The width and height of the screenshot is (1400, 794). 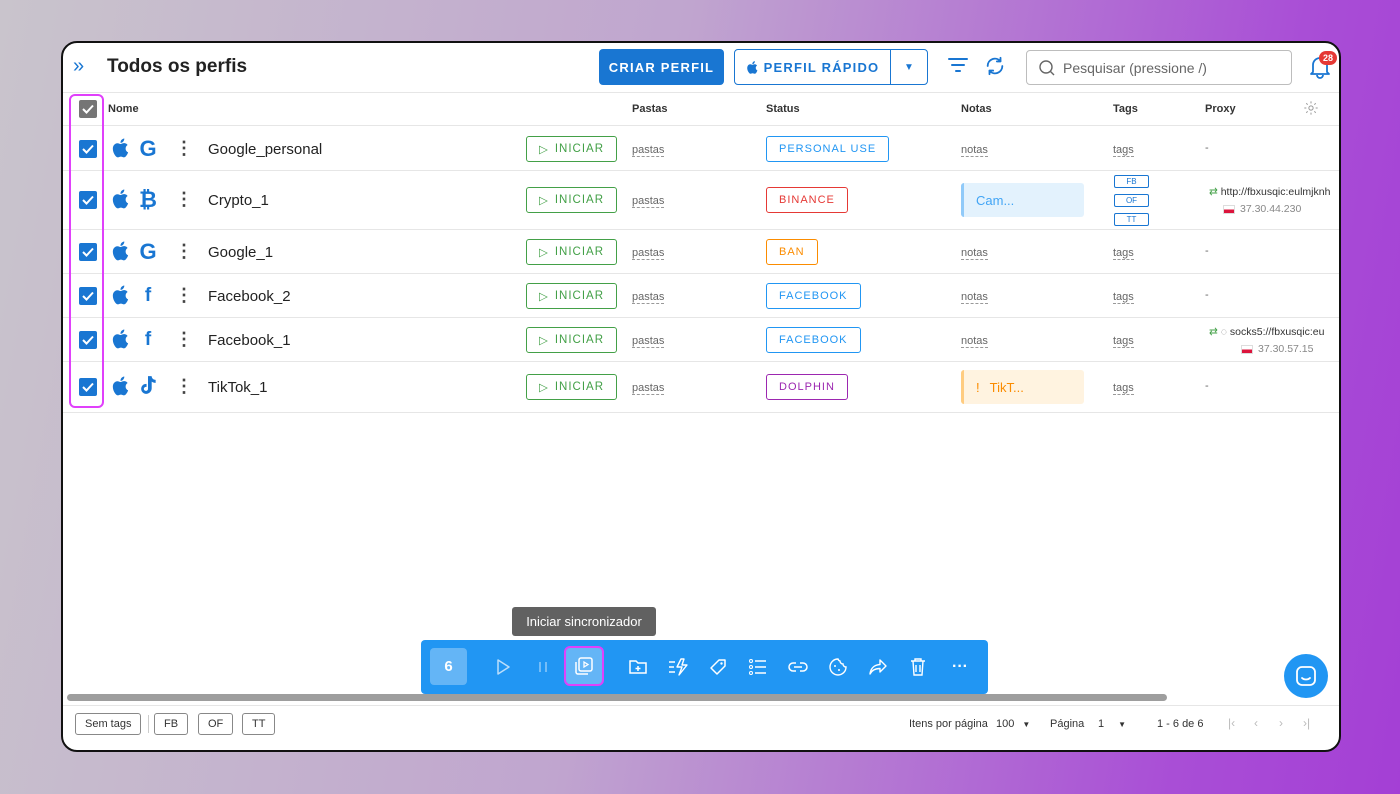 What do you see at coordinates (148, 385) in the screenshot?
I see `tiktok-icon` at bounding box center [148, 385].